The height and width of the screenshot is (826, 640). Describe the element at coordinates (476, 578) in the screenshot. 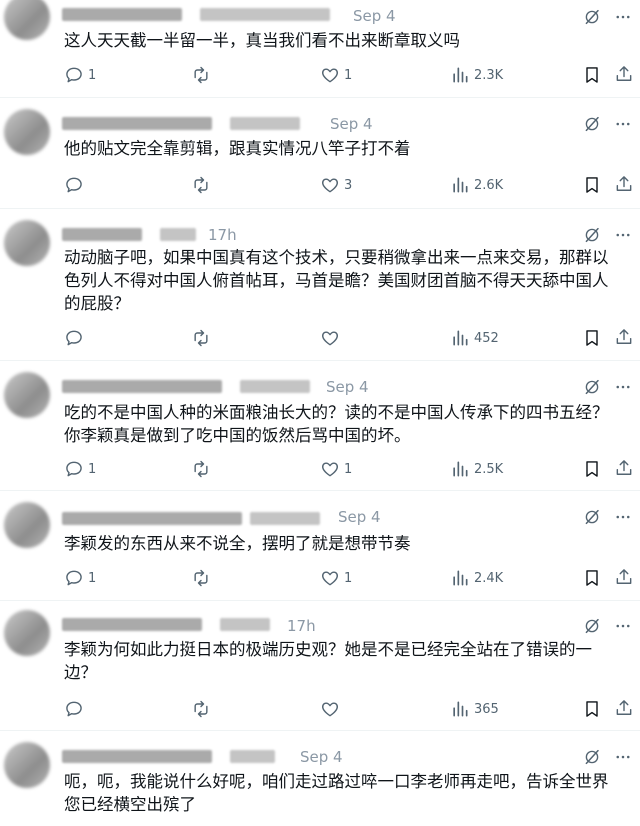

I see `views-button: 2.4K` at that location.